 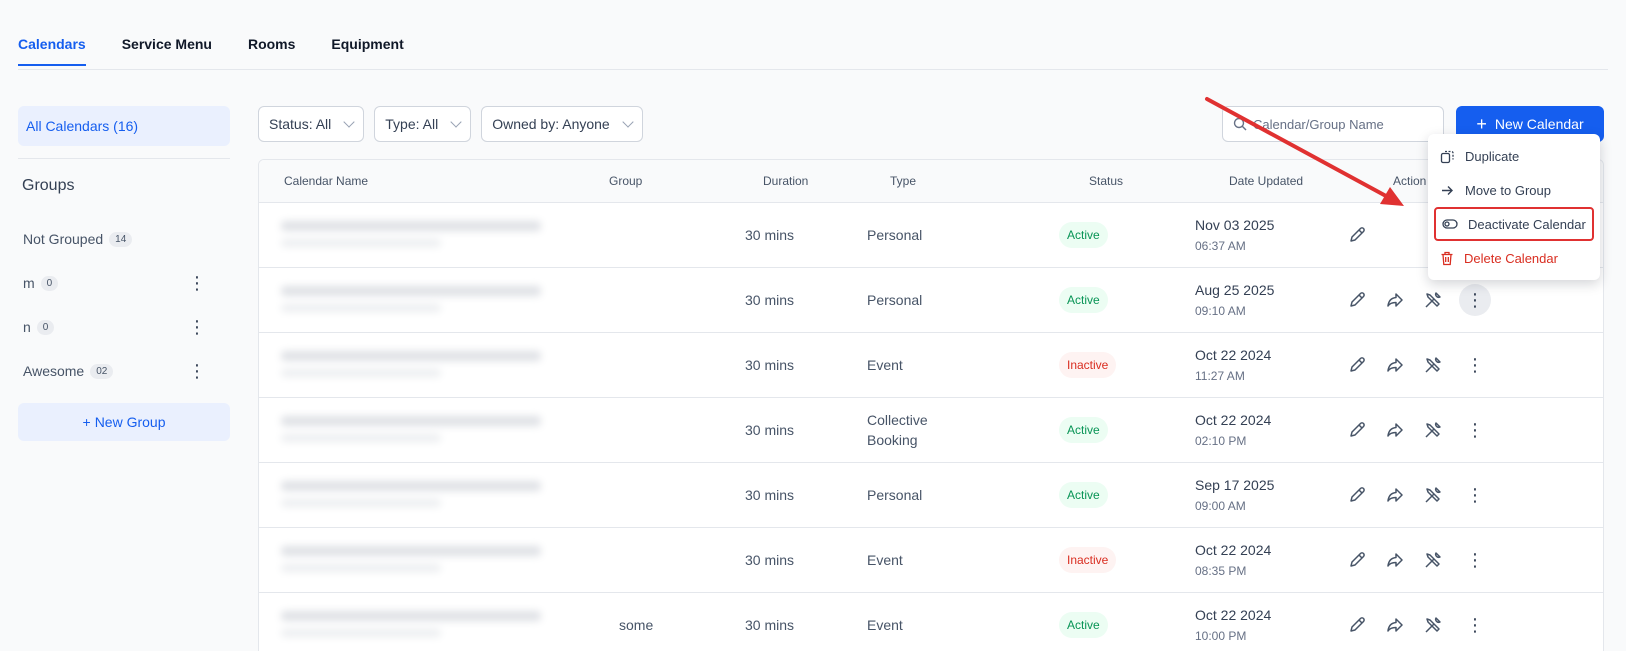 What do you see at coordinates (1220, 376) in the screenshot?
I see `row-time: 11:27 AM` at bounding box center [1220, 376].